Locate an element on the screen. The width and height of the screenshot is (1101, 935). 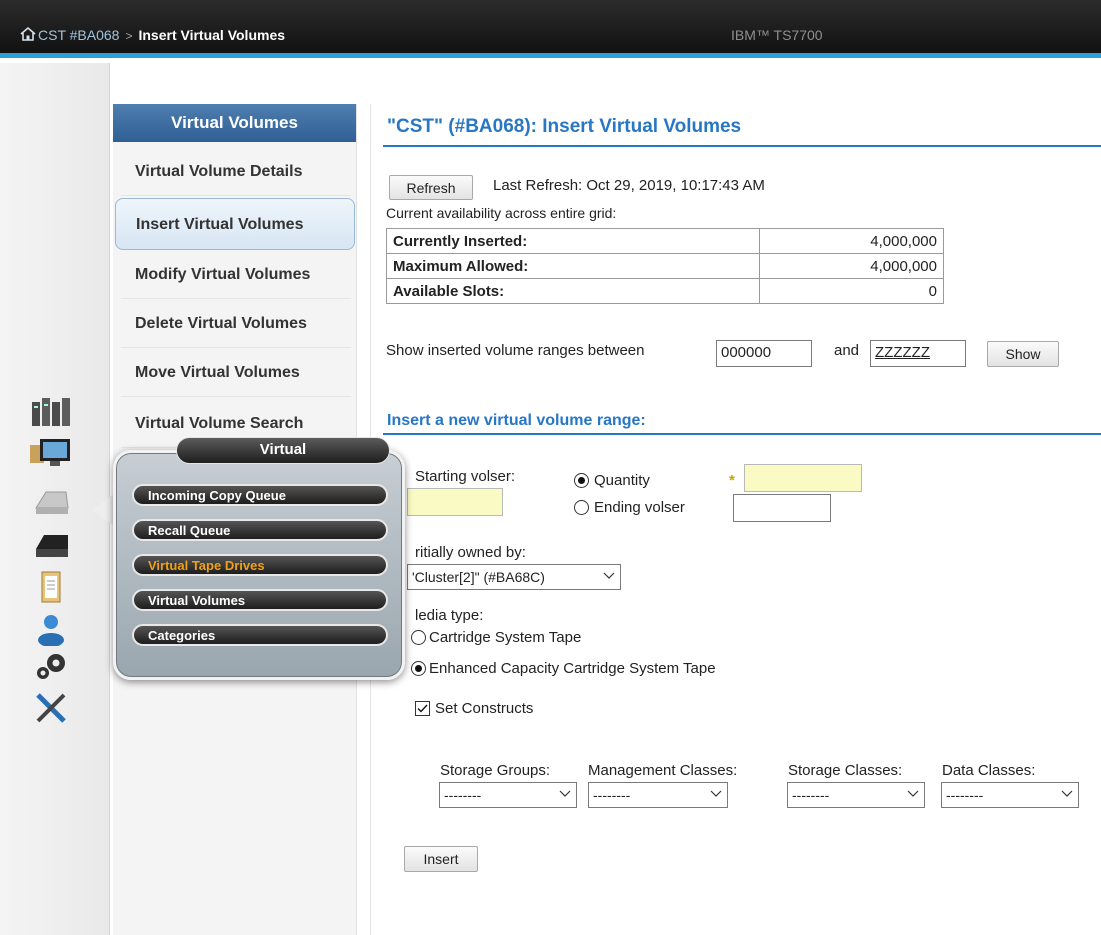
breadcrumb: CST #BA068 > Insert Virtual Volumes is located at coordinates (153, 34).